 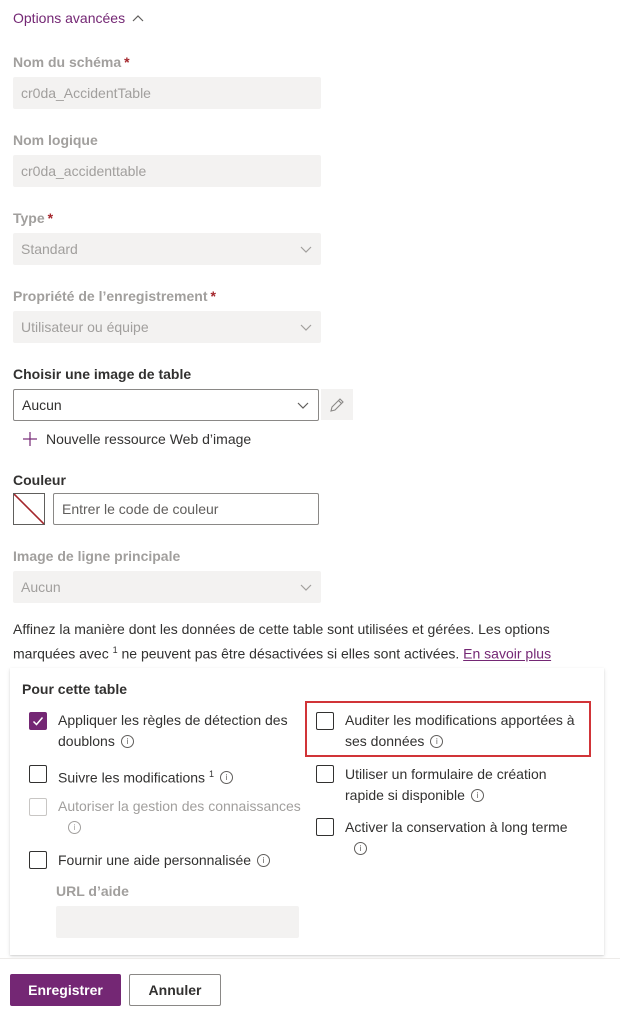 I want to click on new-image-resource-label: Nouvelle ressource Web d’image, so click(x=149, y=439).